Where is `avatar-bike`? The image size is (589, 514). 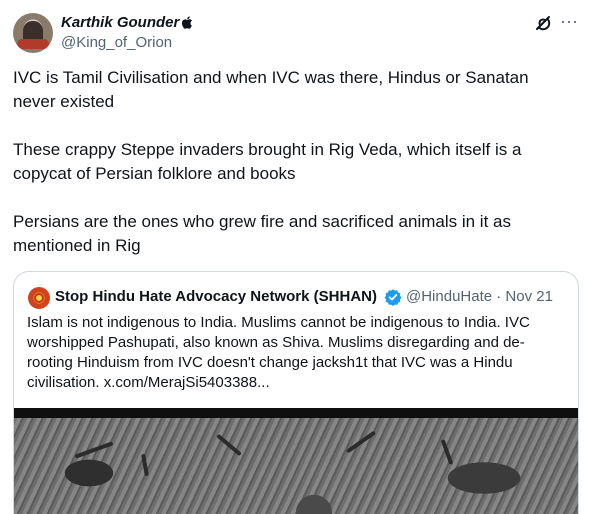
avatar-bike is located at coordinates (33, 44).